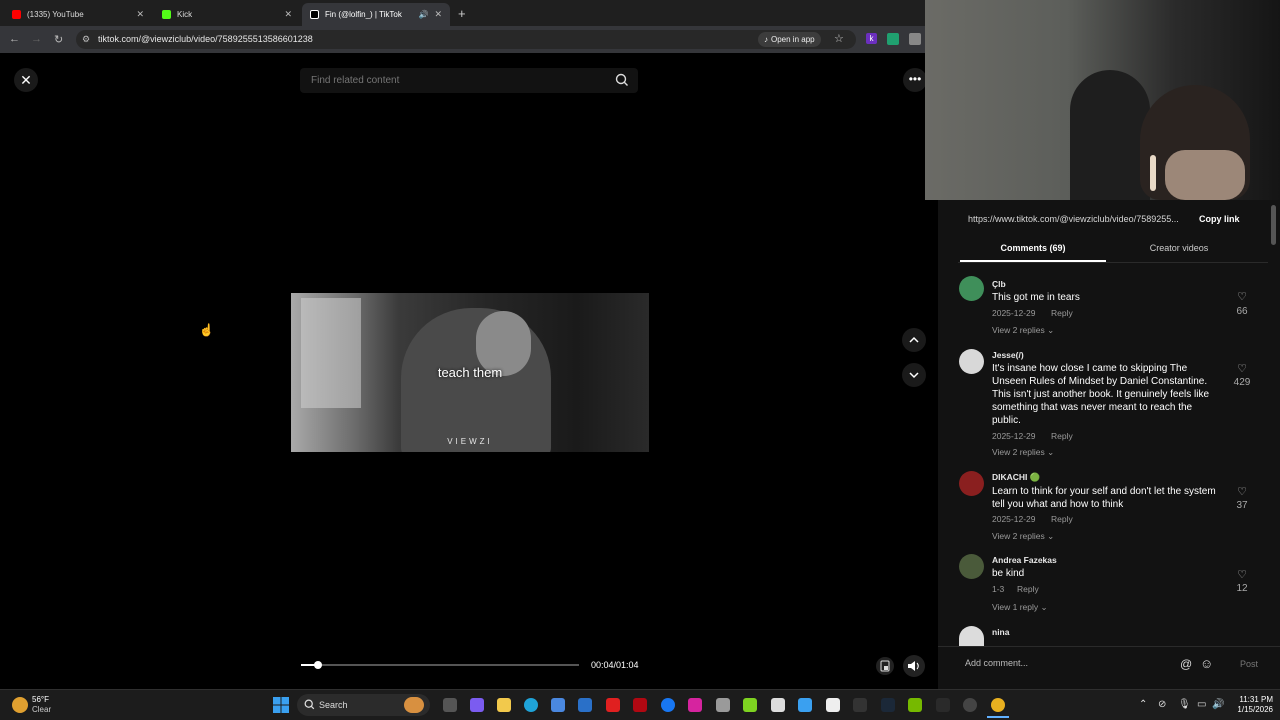 This screenshot has width=1280, height=720. Describe the element at coordinates (914, 375) in the screenshot. I see `next-video-button` at that location.